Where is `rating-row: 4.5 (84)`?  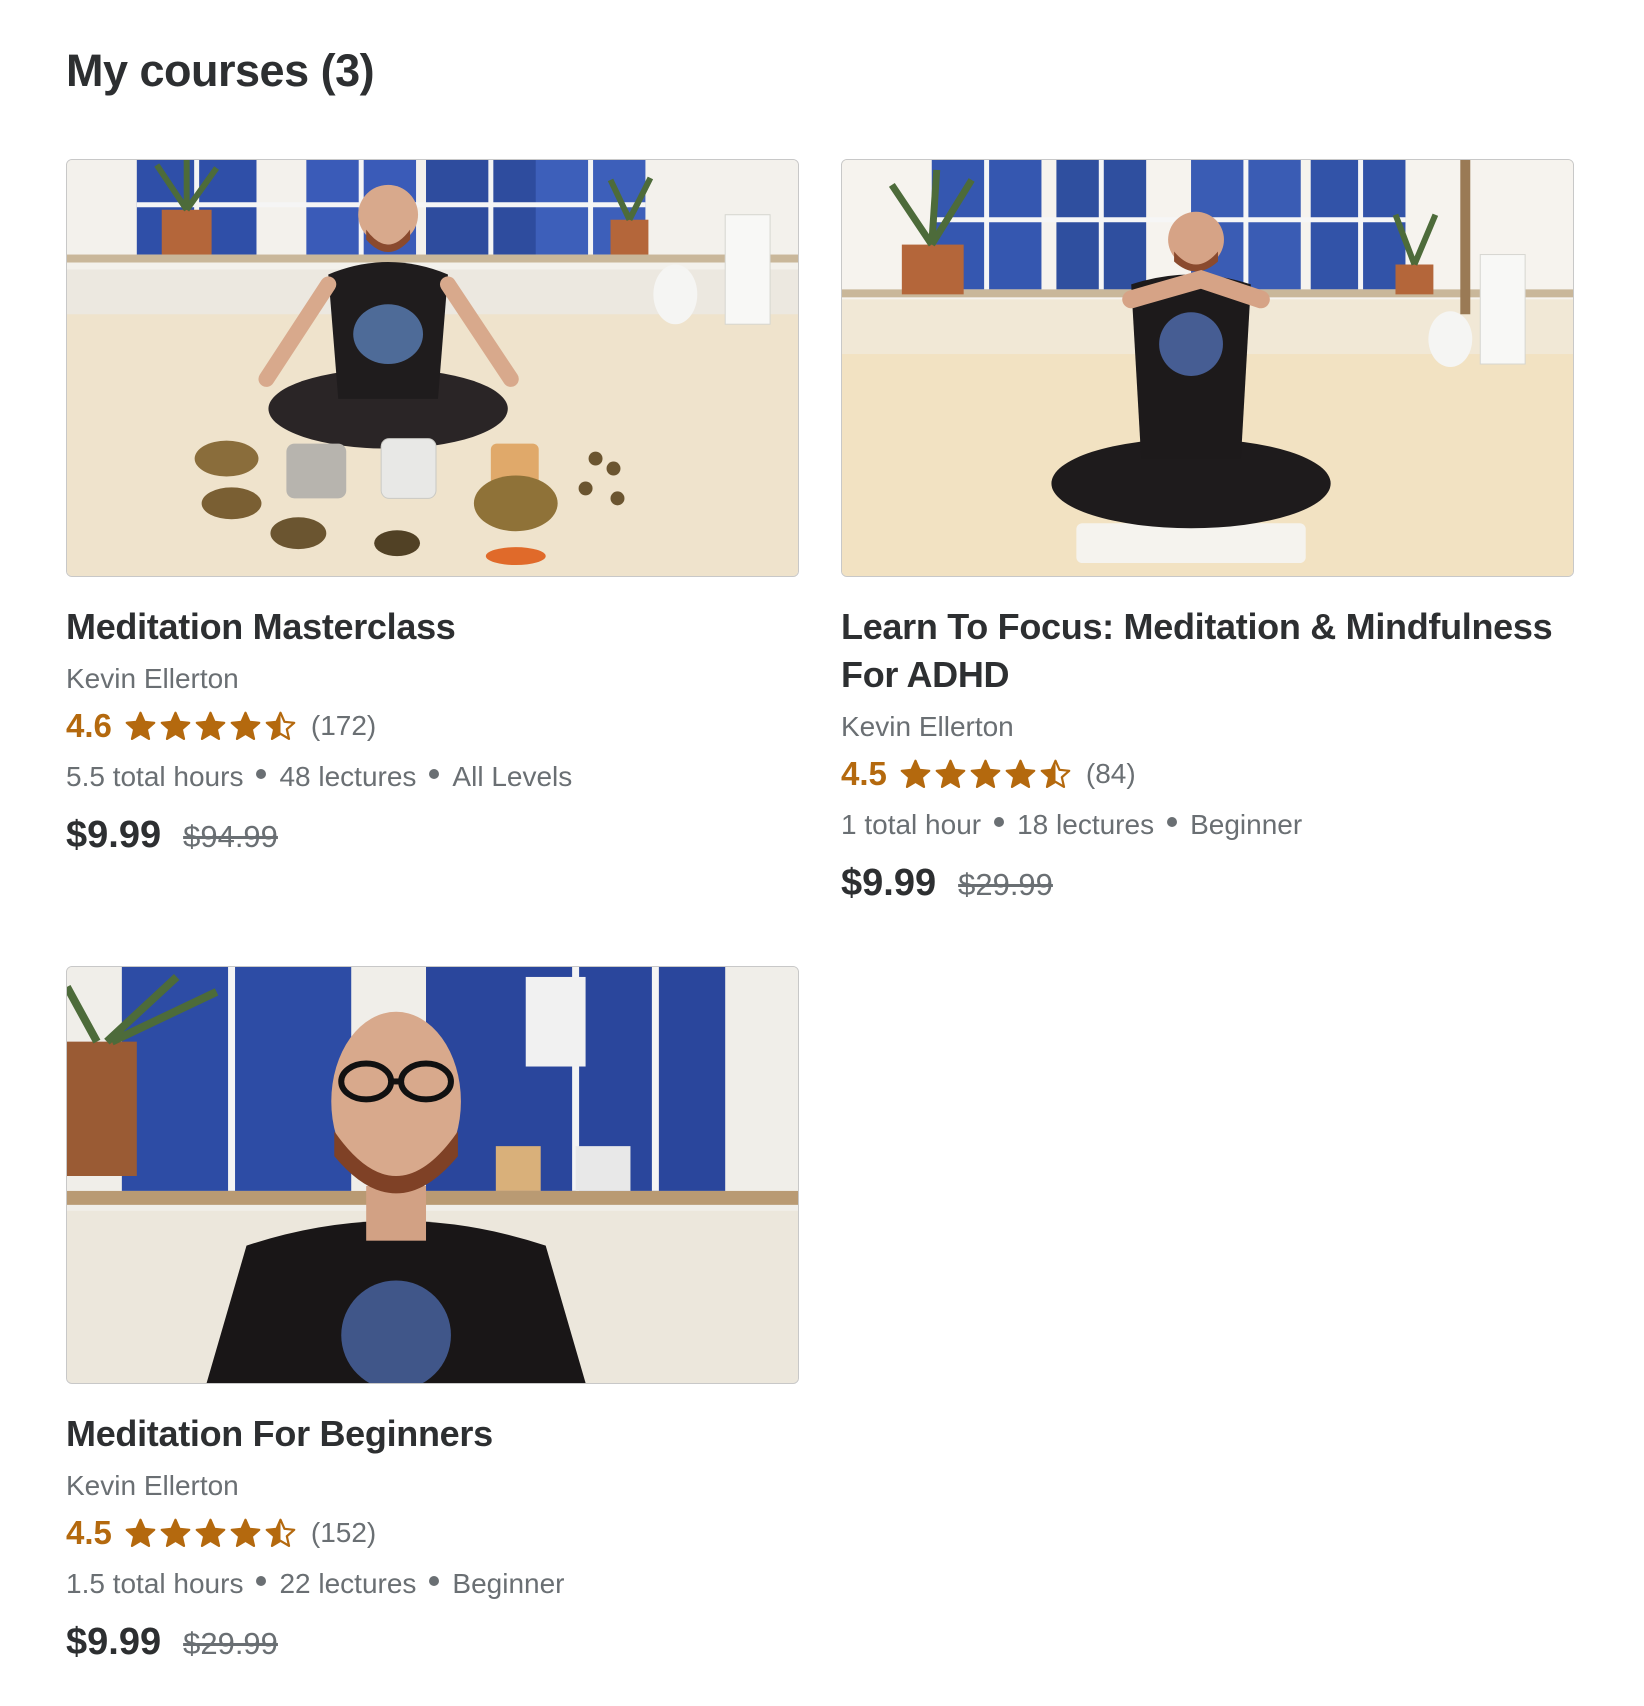
rating-row: 4.5 (84) is located at coordinates (1207, 774).